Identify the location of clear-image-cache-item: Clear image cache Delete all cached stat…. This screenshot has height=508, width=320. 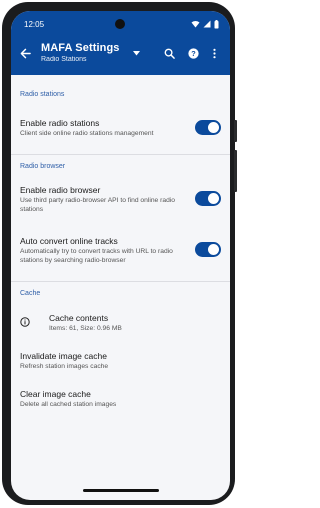
(120, 399).